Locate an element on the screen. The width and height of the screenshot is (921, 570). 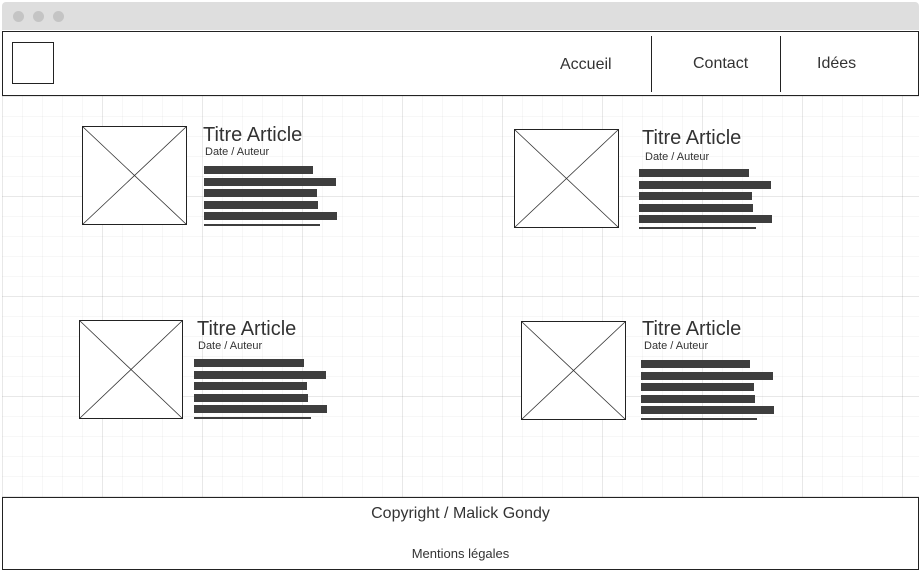
legal-notice-link: Mentions légales is located at coordinates (460, 553).